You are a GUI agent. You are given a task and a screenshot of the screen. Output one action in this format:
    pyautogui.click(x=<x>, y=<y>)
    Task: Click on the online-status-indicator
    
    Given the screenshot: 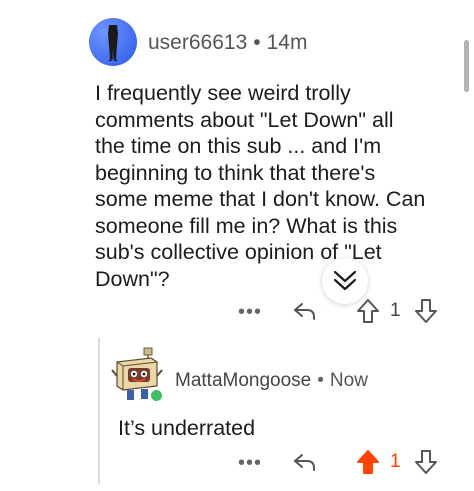 What is the action you would take?
    pyautogui.click(x=156, y=395)
    